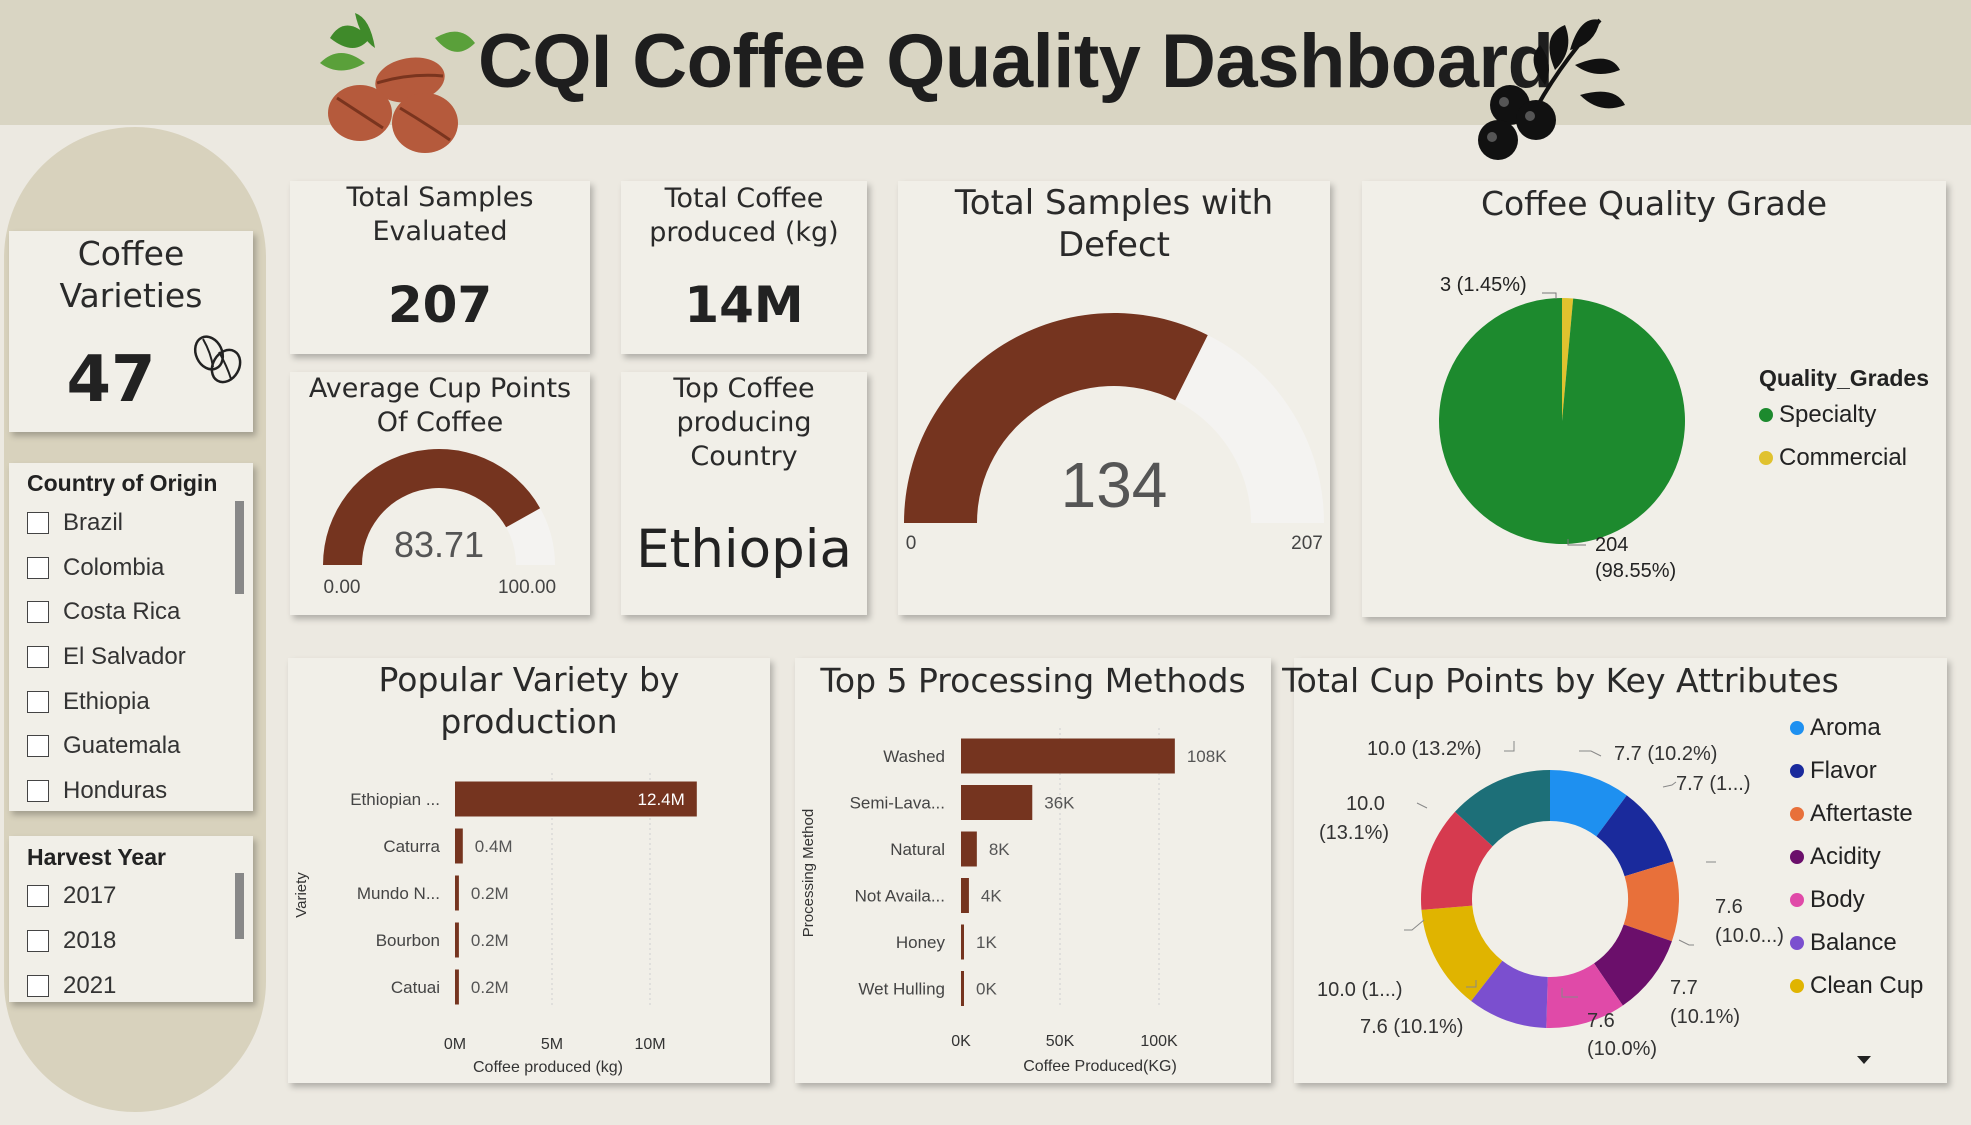 The width and height of the screenshot is (1971, 1125). What do you see at coordinates (1864, 1060) in the screenshot?
I see `legend-scroll-down-icon` at bounding box center [1864, 1060].